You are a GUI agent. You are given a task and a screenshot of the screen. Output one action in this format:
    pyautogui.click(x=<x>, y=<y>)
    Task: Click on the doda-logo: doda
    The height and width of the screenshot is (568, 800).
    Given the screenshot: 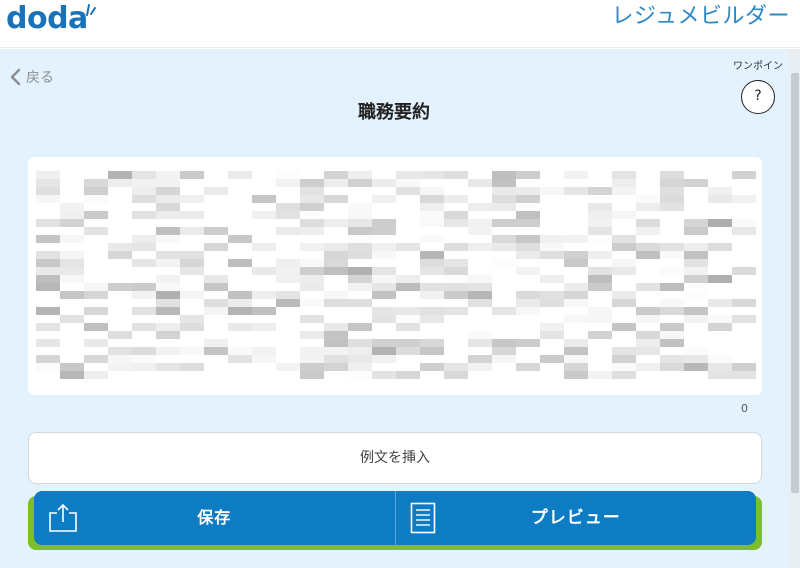 What is the action you would take?
    pyautogui.click(x=47, y=19)
    